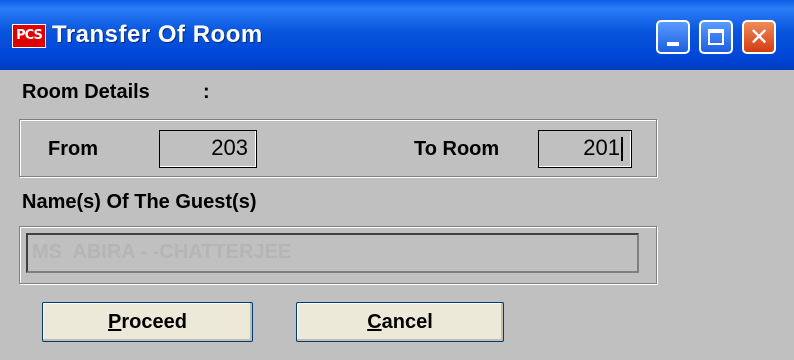  What do you see at coordinates (206, 92) in the screenshot?
I see `room-details-colon: :` at bounding box center [206, 92].